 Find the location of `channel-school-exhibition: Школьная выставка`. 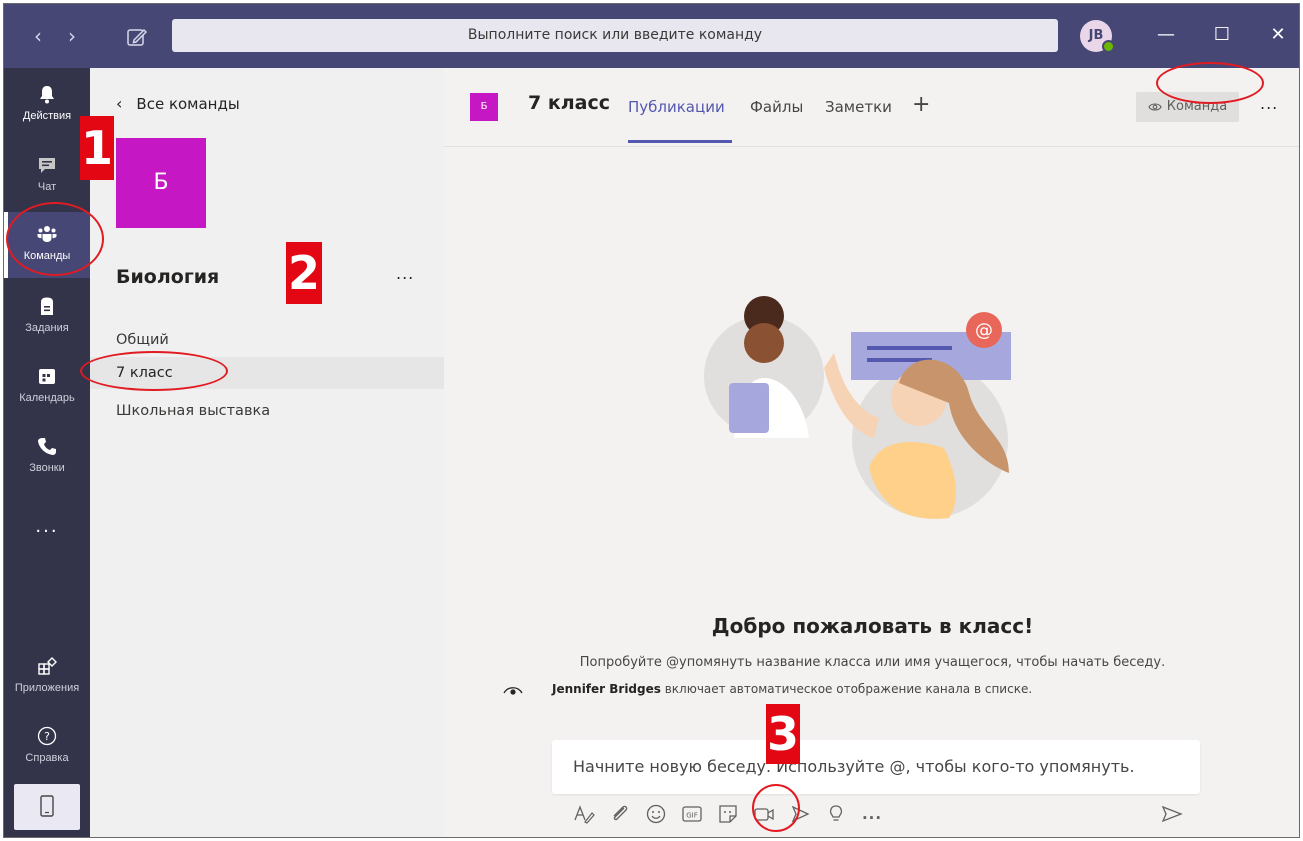

channel-school-exhibition: Школьная выставка is located at coordinates (267, 411).